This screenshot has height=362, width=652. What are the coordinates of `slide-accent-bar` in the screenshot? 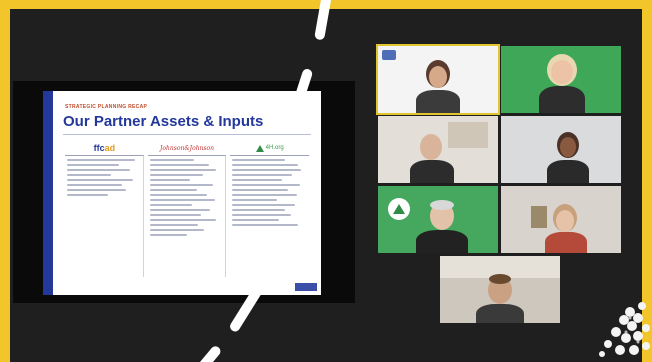 It's located at (48, 193).